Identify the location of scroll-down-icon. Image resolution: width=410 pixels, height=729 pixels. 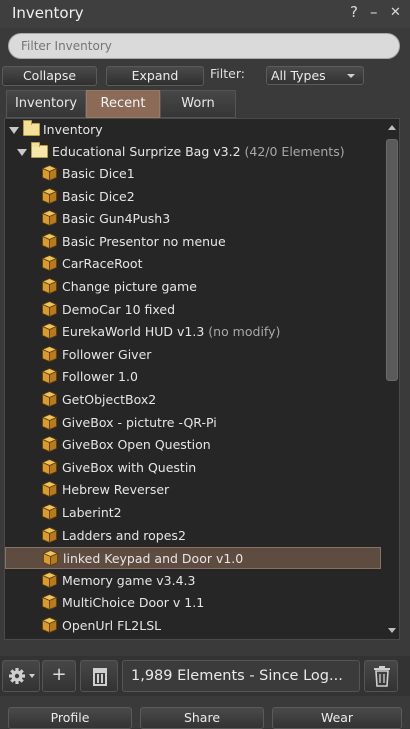
(392, 630).